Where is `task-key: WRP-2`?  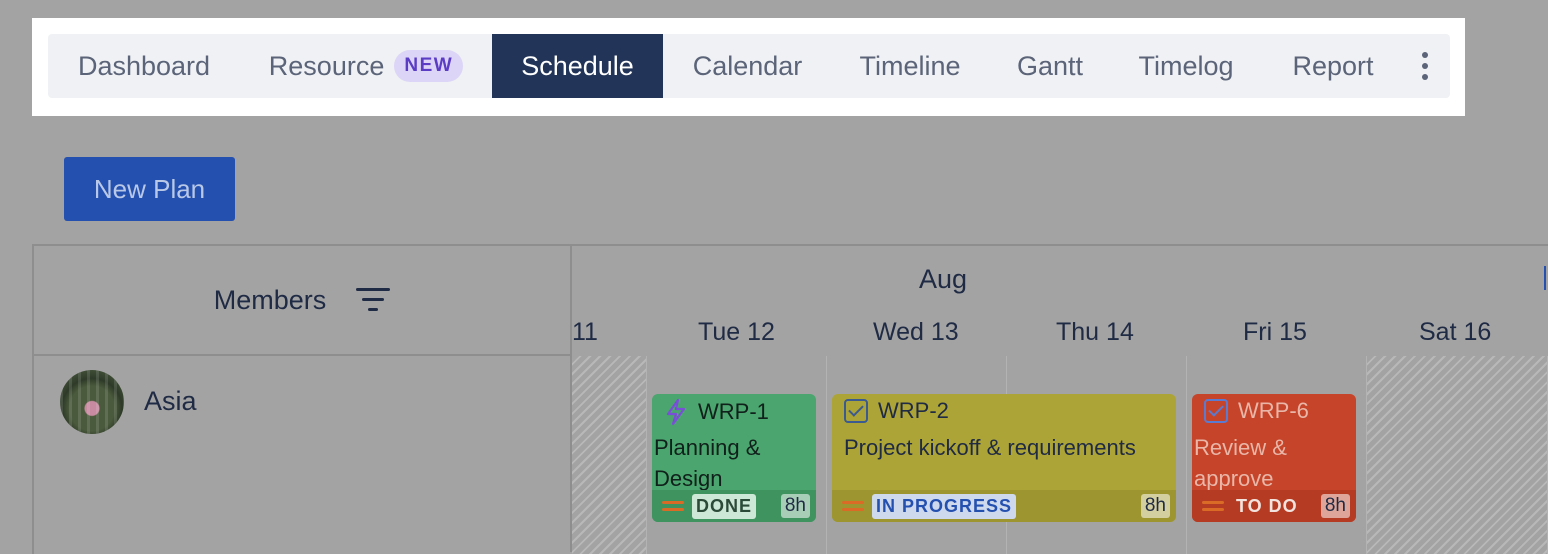
task-key: WRP-2 is located at coordinates (913, 410).